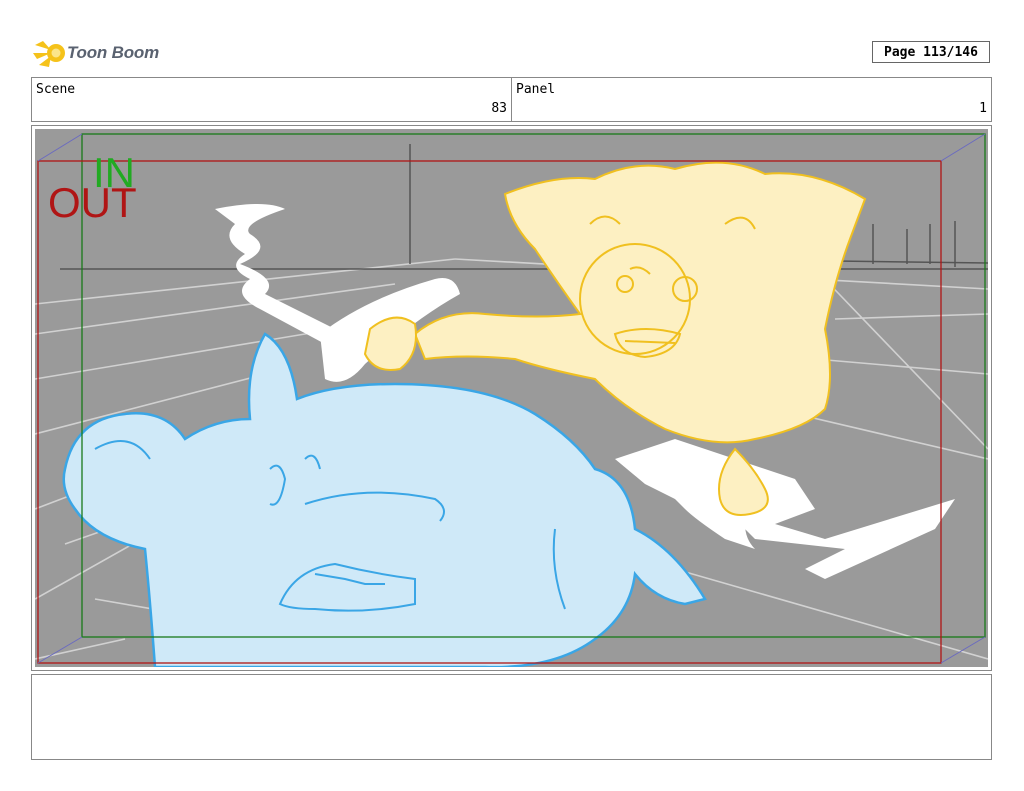  What do you see at coordinates (536, 89) in the screenshot?
I see `panel-label: Panel` at bounding box center [536, 89].